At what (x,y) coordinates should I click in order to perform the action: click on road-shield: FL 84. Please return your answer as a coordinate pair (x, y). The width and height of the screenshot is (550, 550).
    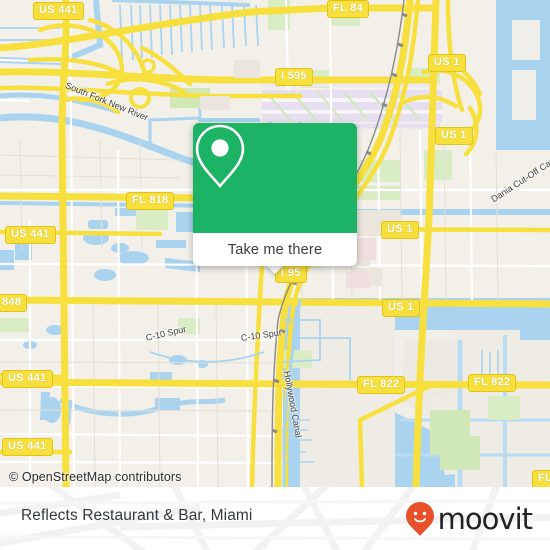
    Looking at the image, I should click on (348, 9).